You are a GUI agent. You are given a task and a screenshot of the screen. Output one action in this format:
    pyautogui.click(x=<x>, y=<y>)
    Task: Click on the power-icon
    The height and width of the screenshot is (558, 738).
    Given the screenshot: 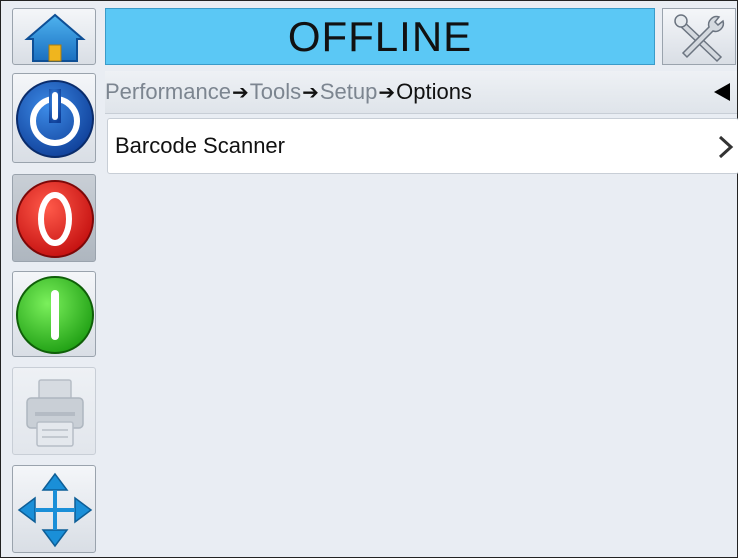 What is the action you would take?
    pyautogui.click(x=55, y=119)
    